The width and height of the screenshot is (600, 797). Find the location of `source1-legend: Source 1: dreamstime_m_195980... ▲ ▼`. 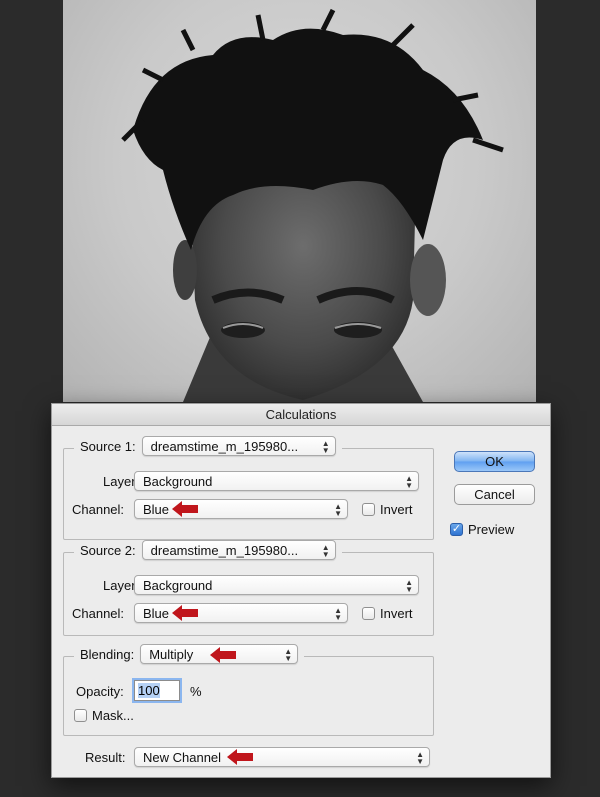

source1-legend: Source 1: dreamstime_m_195980... ▲ ▼ is located at coordinates (208, 446).